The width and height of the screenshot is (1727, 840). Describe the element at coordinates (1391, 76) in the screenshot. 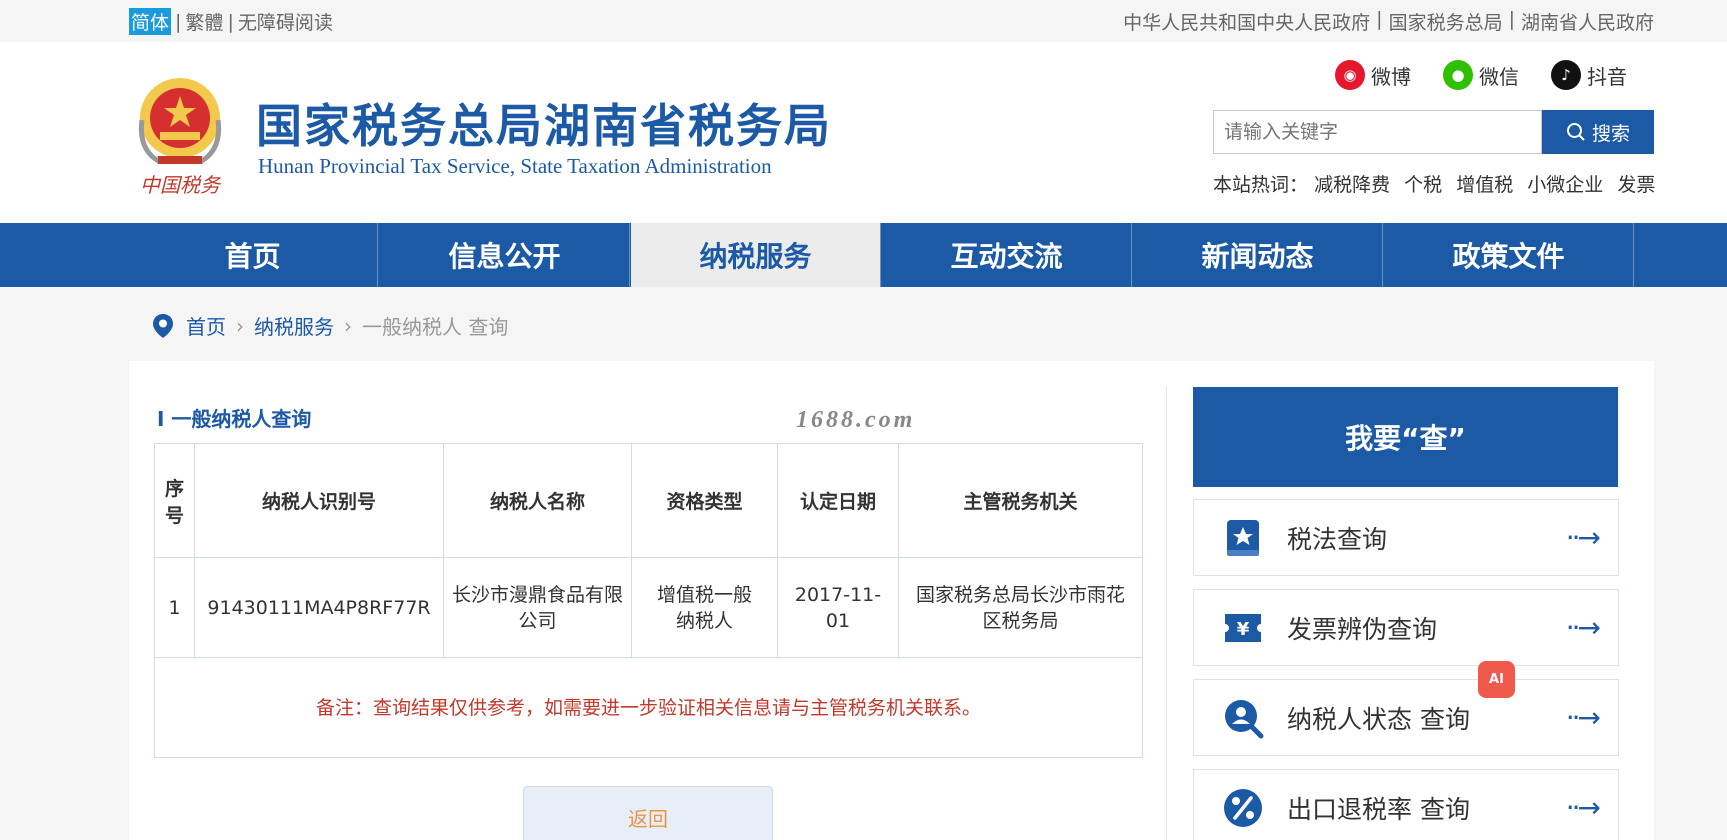

I see `weibo-label: 微博` at that location.